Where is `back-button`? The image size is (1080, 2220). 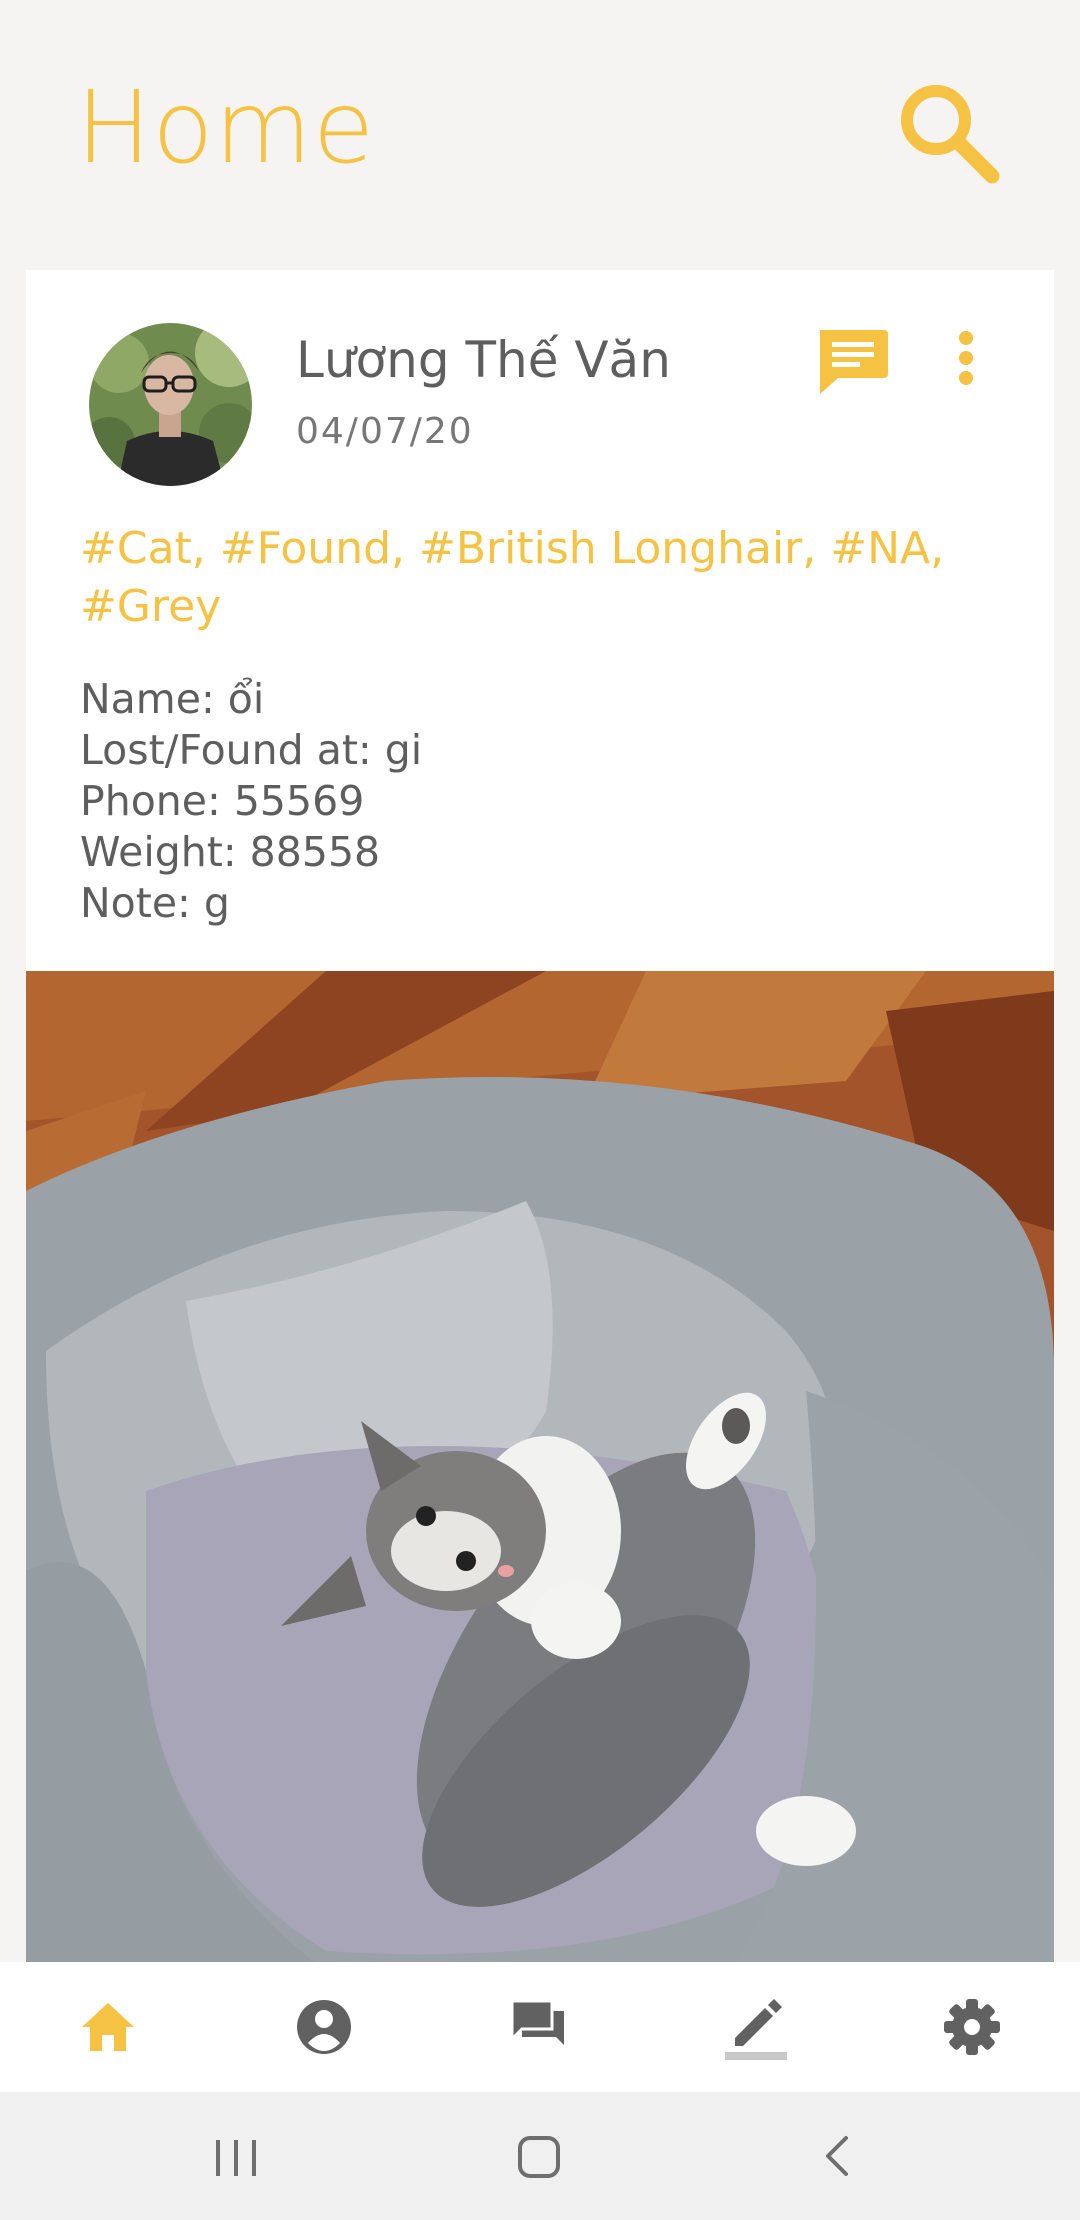
back-button is located at coordinates (840, 2156).